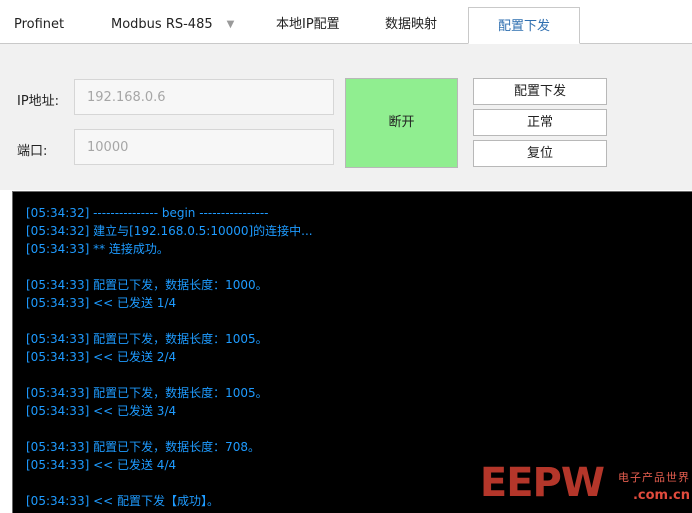  Describe the element at coordinates (97, 249) in the screenshot. I see `log-line: [05:34:33] ** 连接成功。` at that location.